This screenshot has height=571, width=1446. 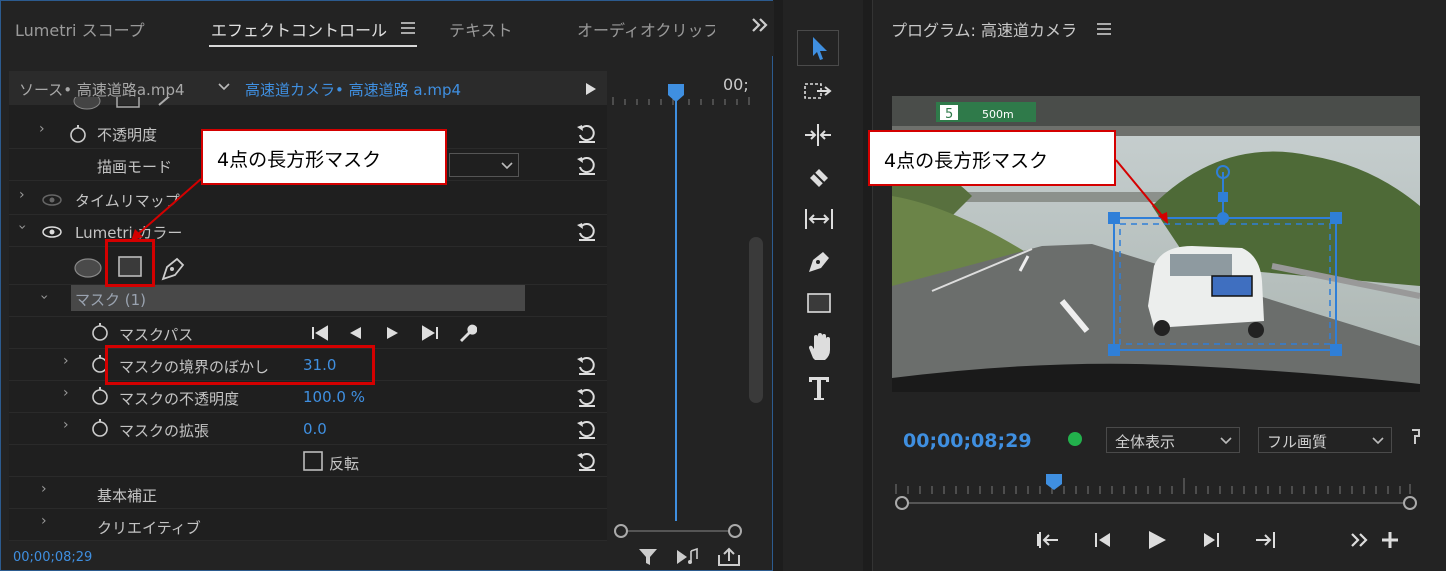 What do you see at coordinates (688, 557) in the screenshot?
I see `play-audio-icon` at bounding box center [688, 557].